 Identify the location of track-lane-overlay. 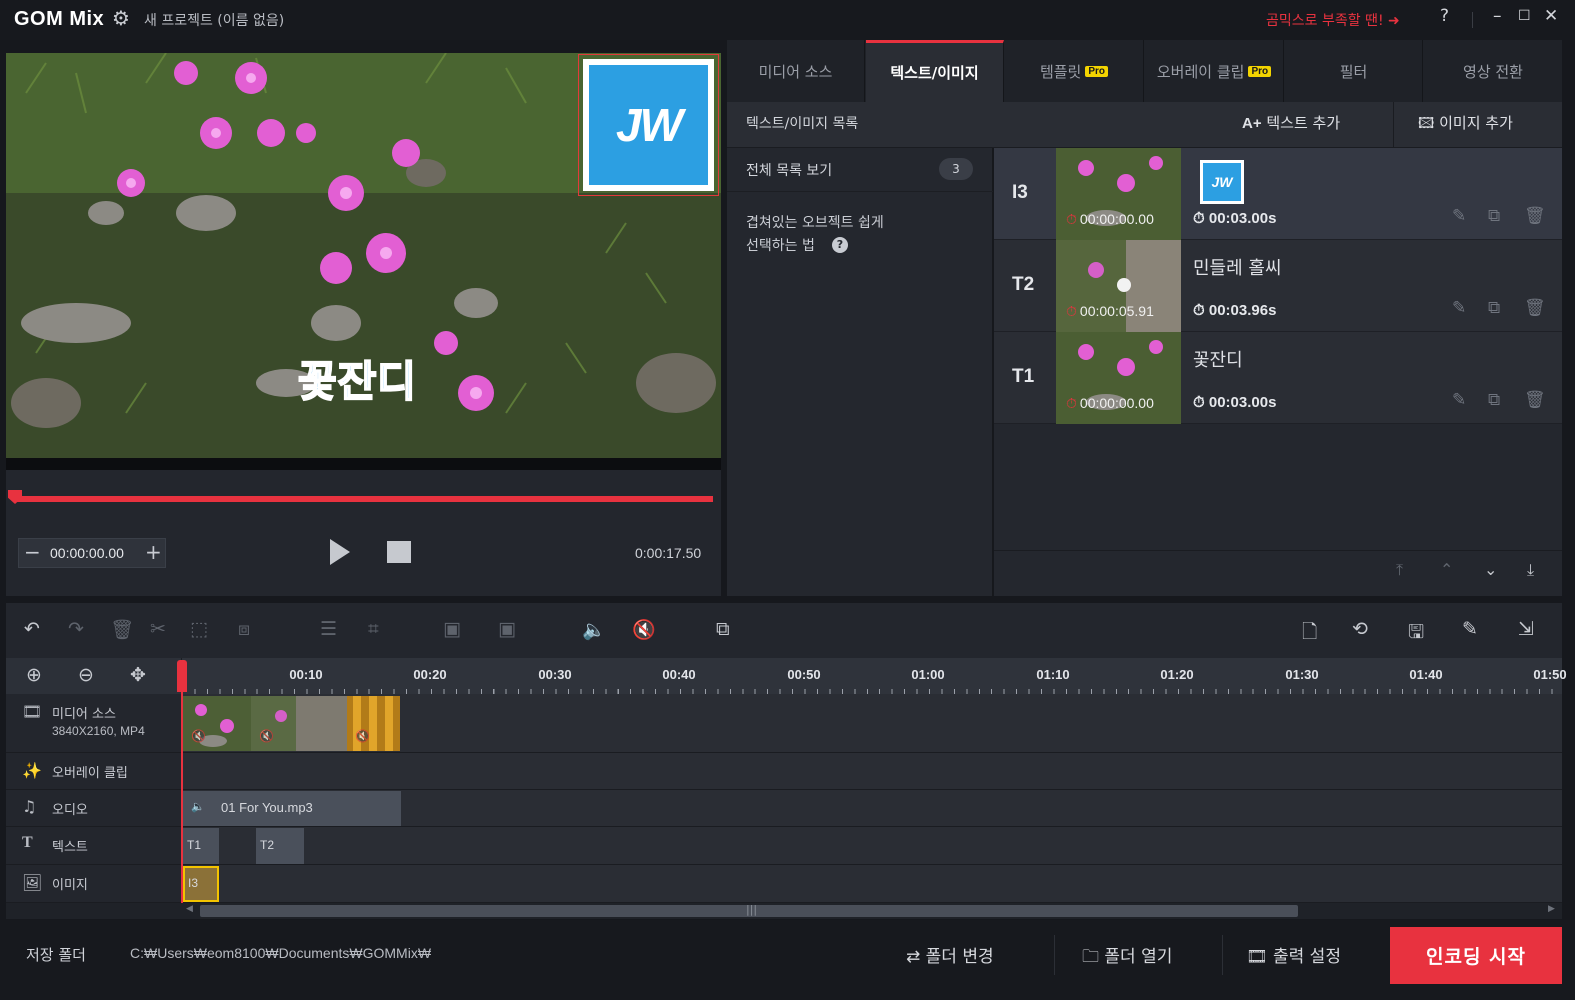
(872, 771).